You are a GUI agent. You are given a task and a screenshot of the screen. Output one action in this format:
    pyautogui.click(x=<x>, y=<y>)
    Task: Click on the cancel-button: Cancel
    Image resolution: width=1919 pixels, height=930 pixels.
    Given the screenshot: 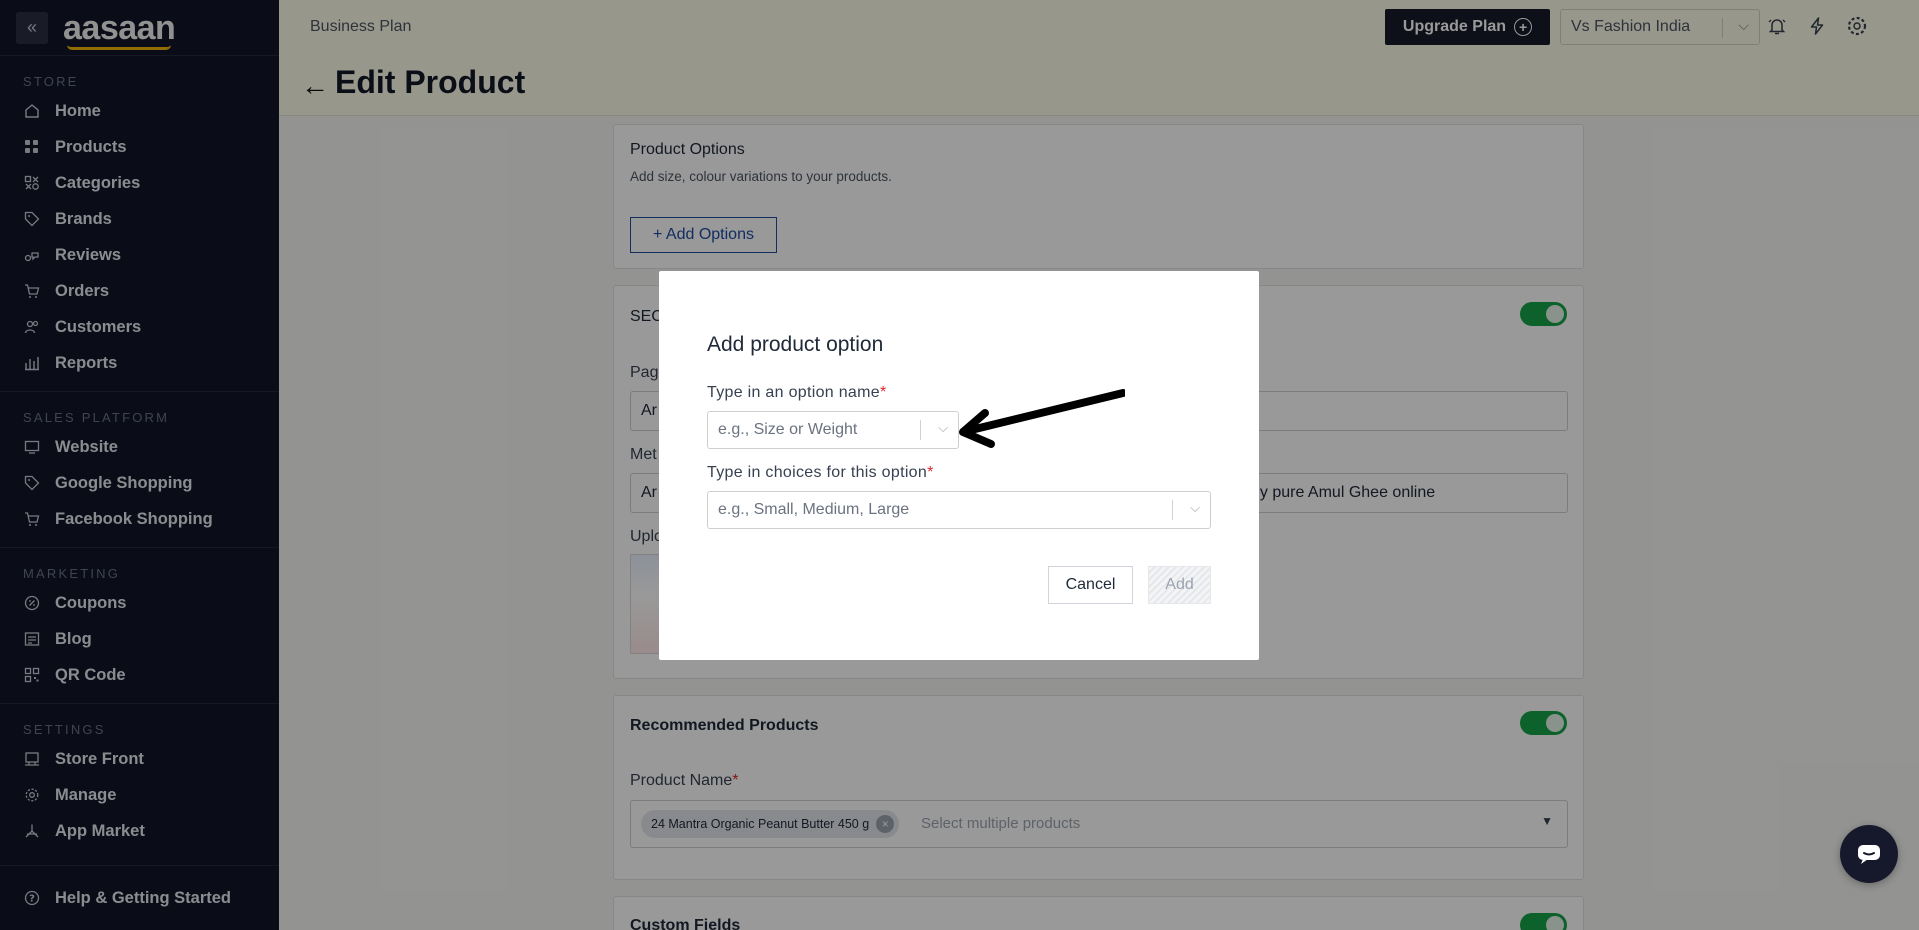 What is the action you would take?
    pyautogui.click(x=1090, y=585)
    